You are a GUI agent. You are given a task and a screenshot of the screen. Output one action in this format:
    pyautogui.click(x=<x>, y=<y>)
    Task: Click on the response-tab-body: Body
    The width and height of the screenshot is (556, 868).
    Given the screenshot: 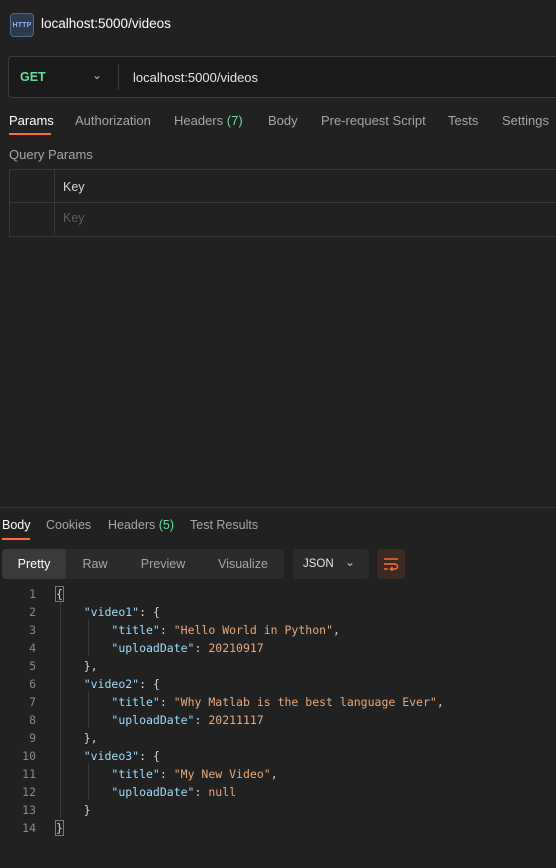 What is the action you would take?
    pyautogui.click(x=16, y=525)
    